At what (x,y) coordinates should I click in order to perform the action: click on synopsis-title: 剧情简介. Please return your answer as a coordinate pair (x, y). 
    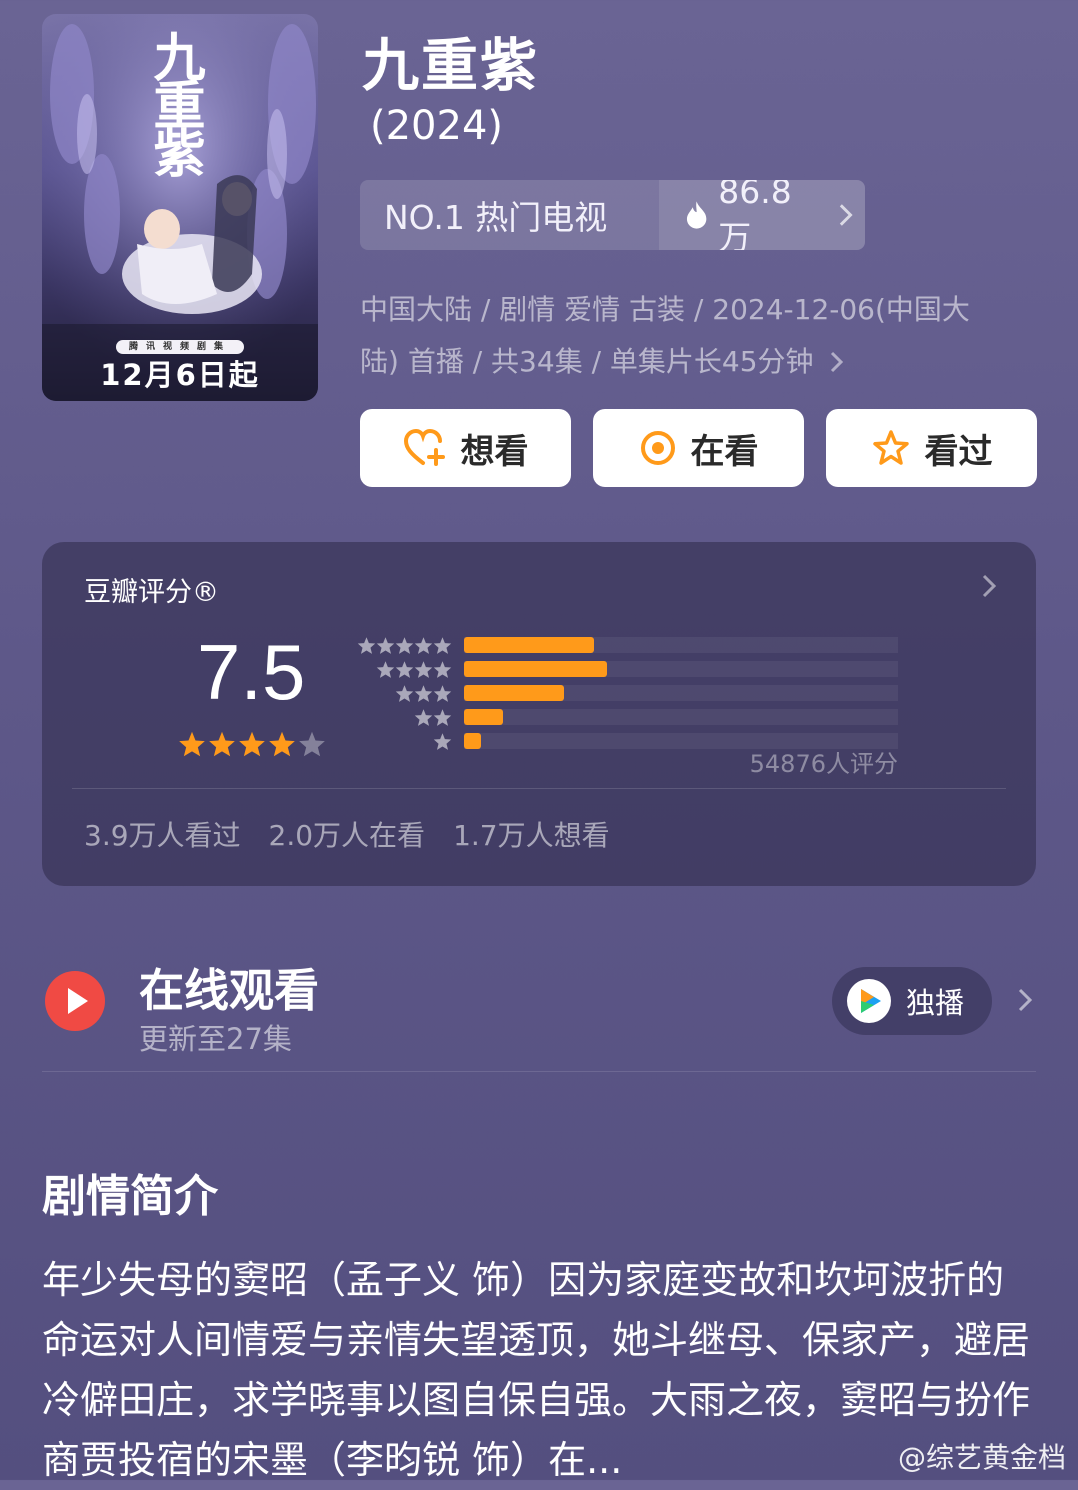
    Looking at the image, I should click on (130, 1196).